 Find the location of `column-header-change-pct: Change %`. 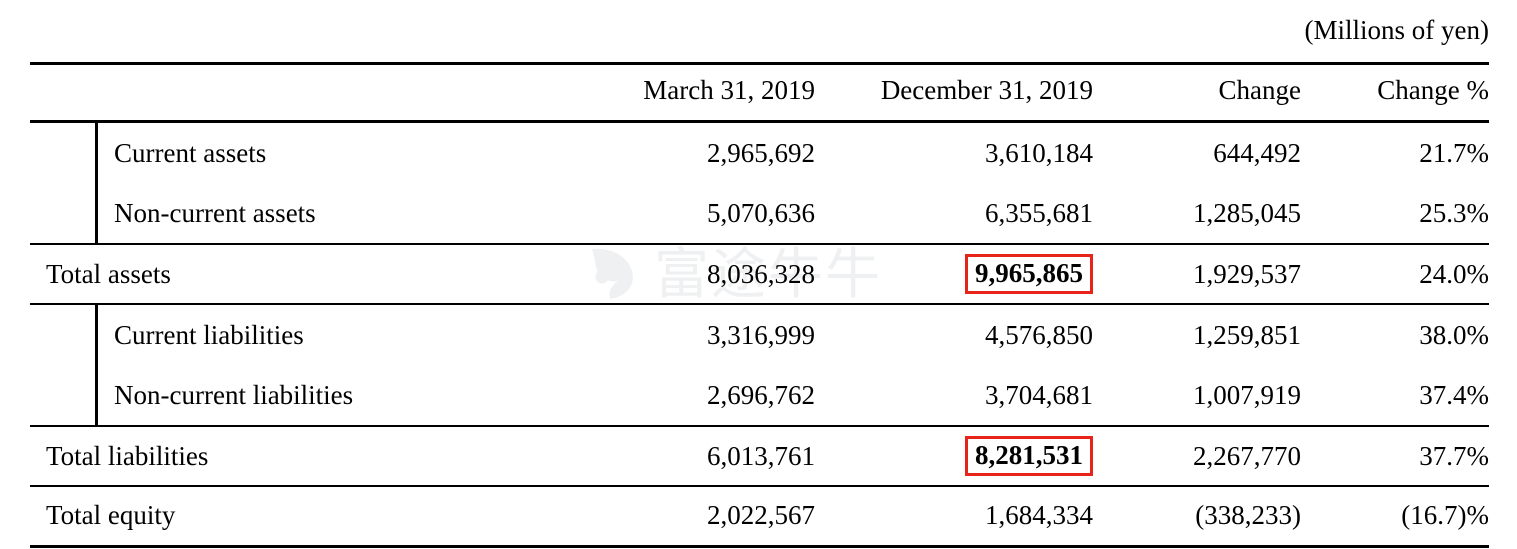

column-header-change-pct: Change % is located at coordinates (1399, 92).